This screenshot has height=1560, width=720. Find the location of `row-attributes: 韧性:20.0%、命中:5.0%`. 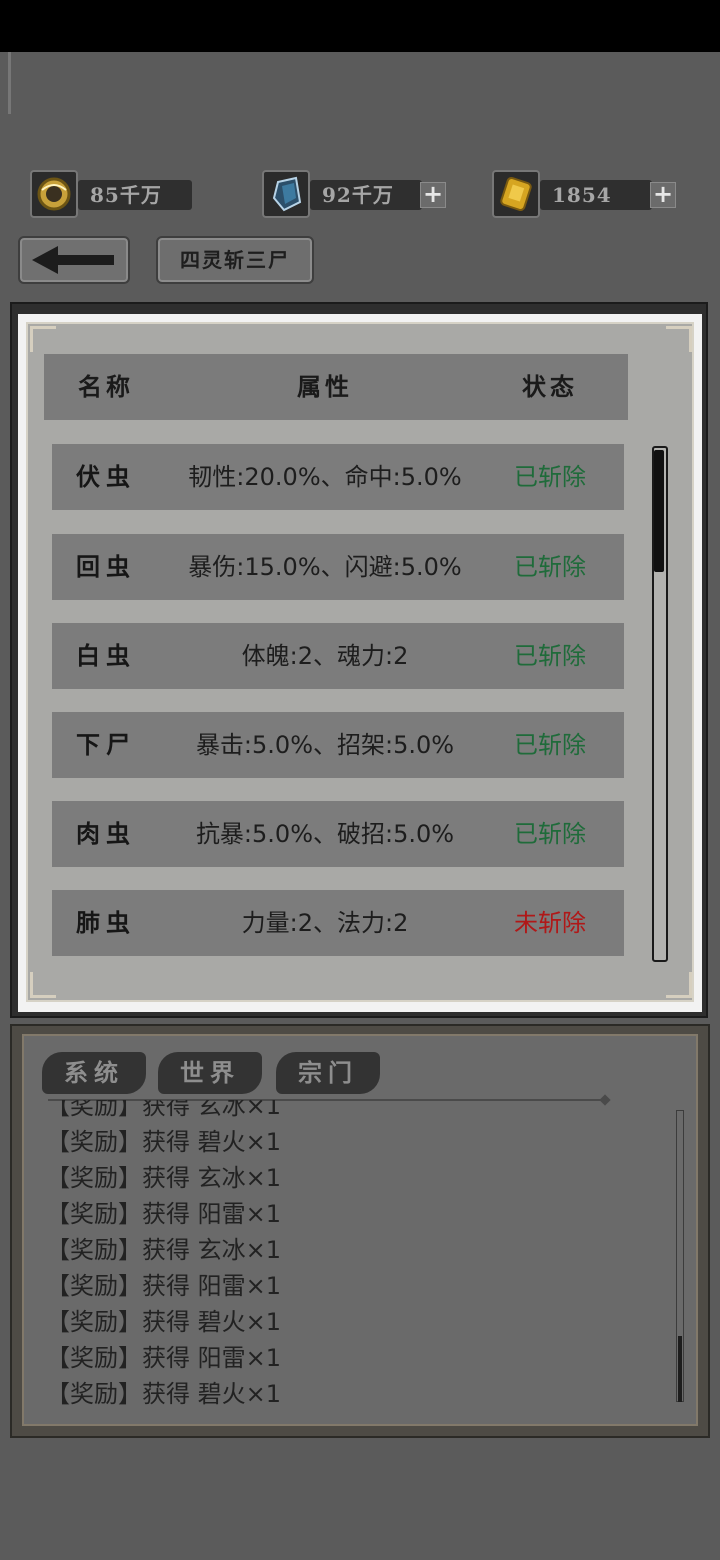

row-attributes: 韧性:20.0%、命中:5.0% is located at coordinates (325, 477).